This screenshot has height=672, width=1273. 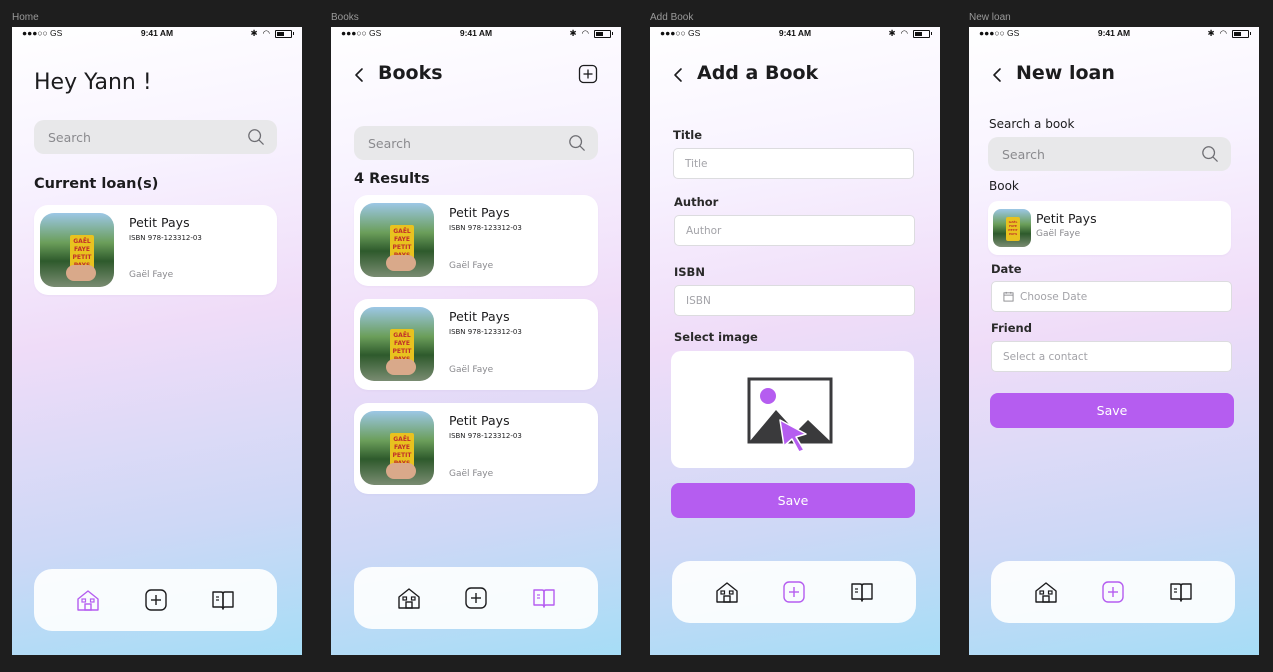 What do you see at coordinates (96, 184) in the screenshot?
I see `current-loans-title: Current loan(s)` at bounding box center [96, 184].